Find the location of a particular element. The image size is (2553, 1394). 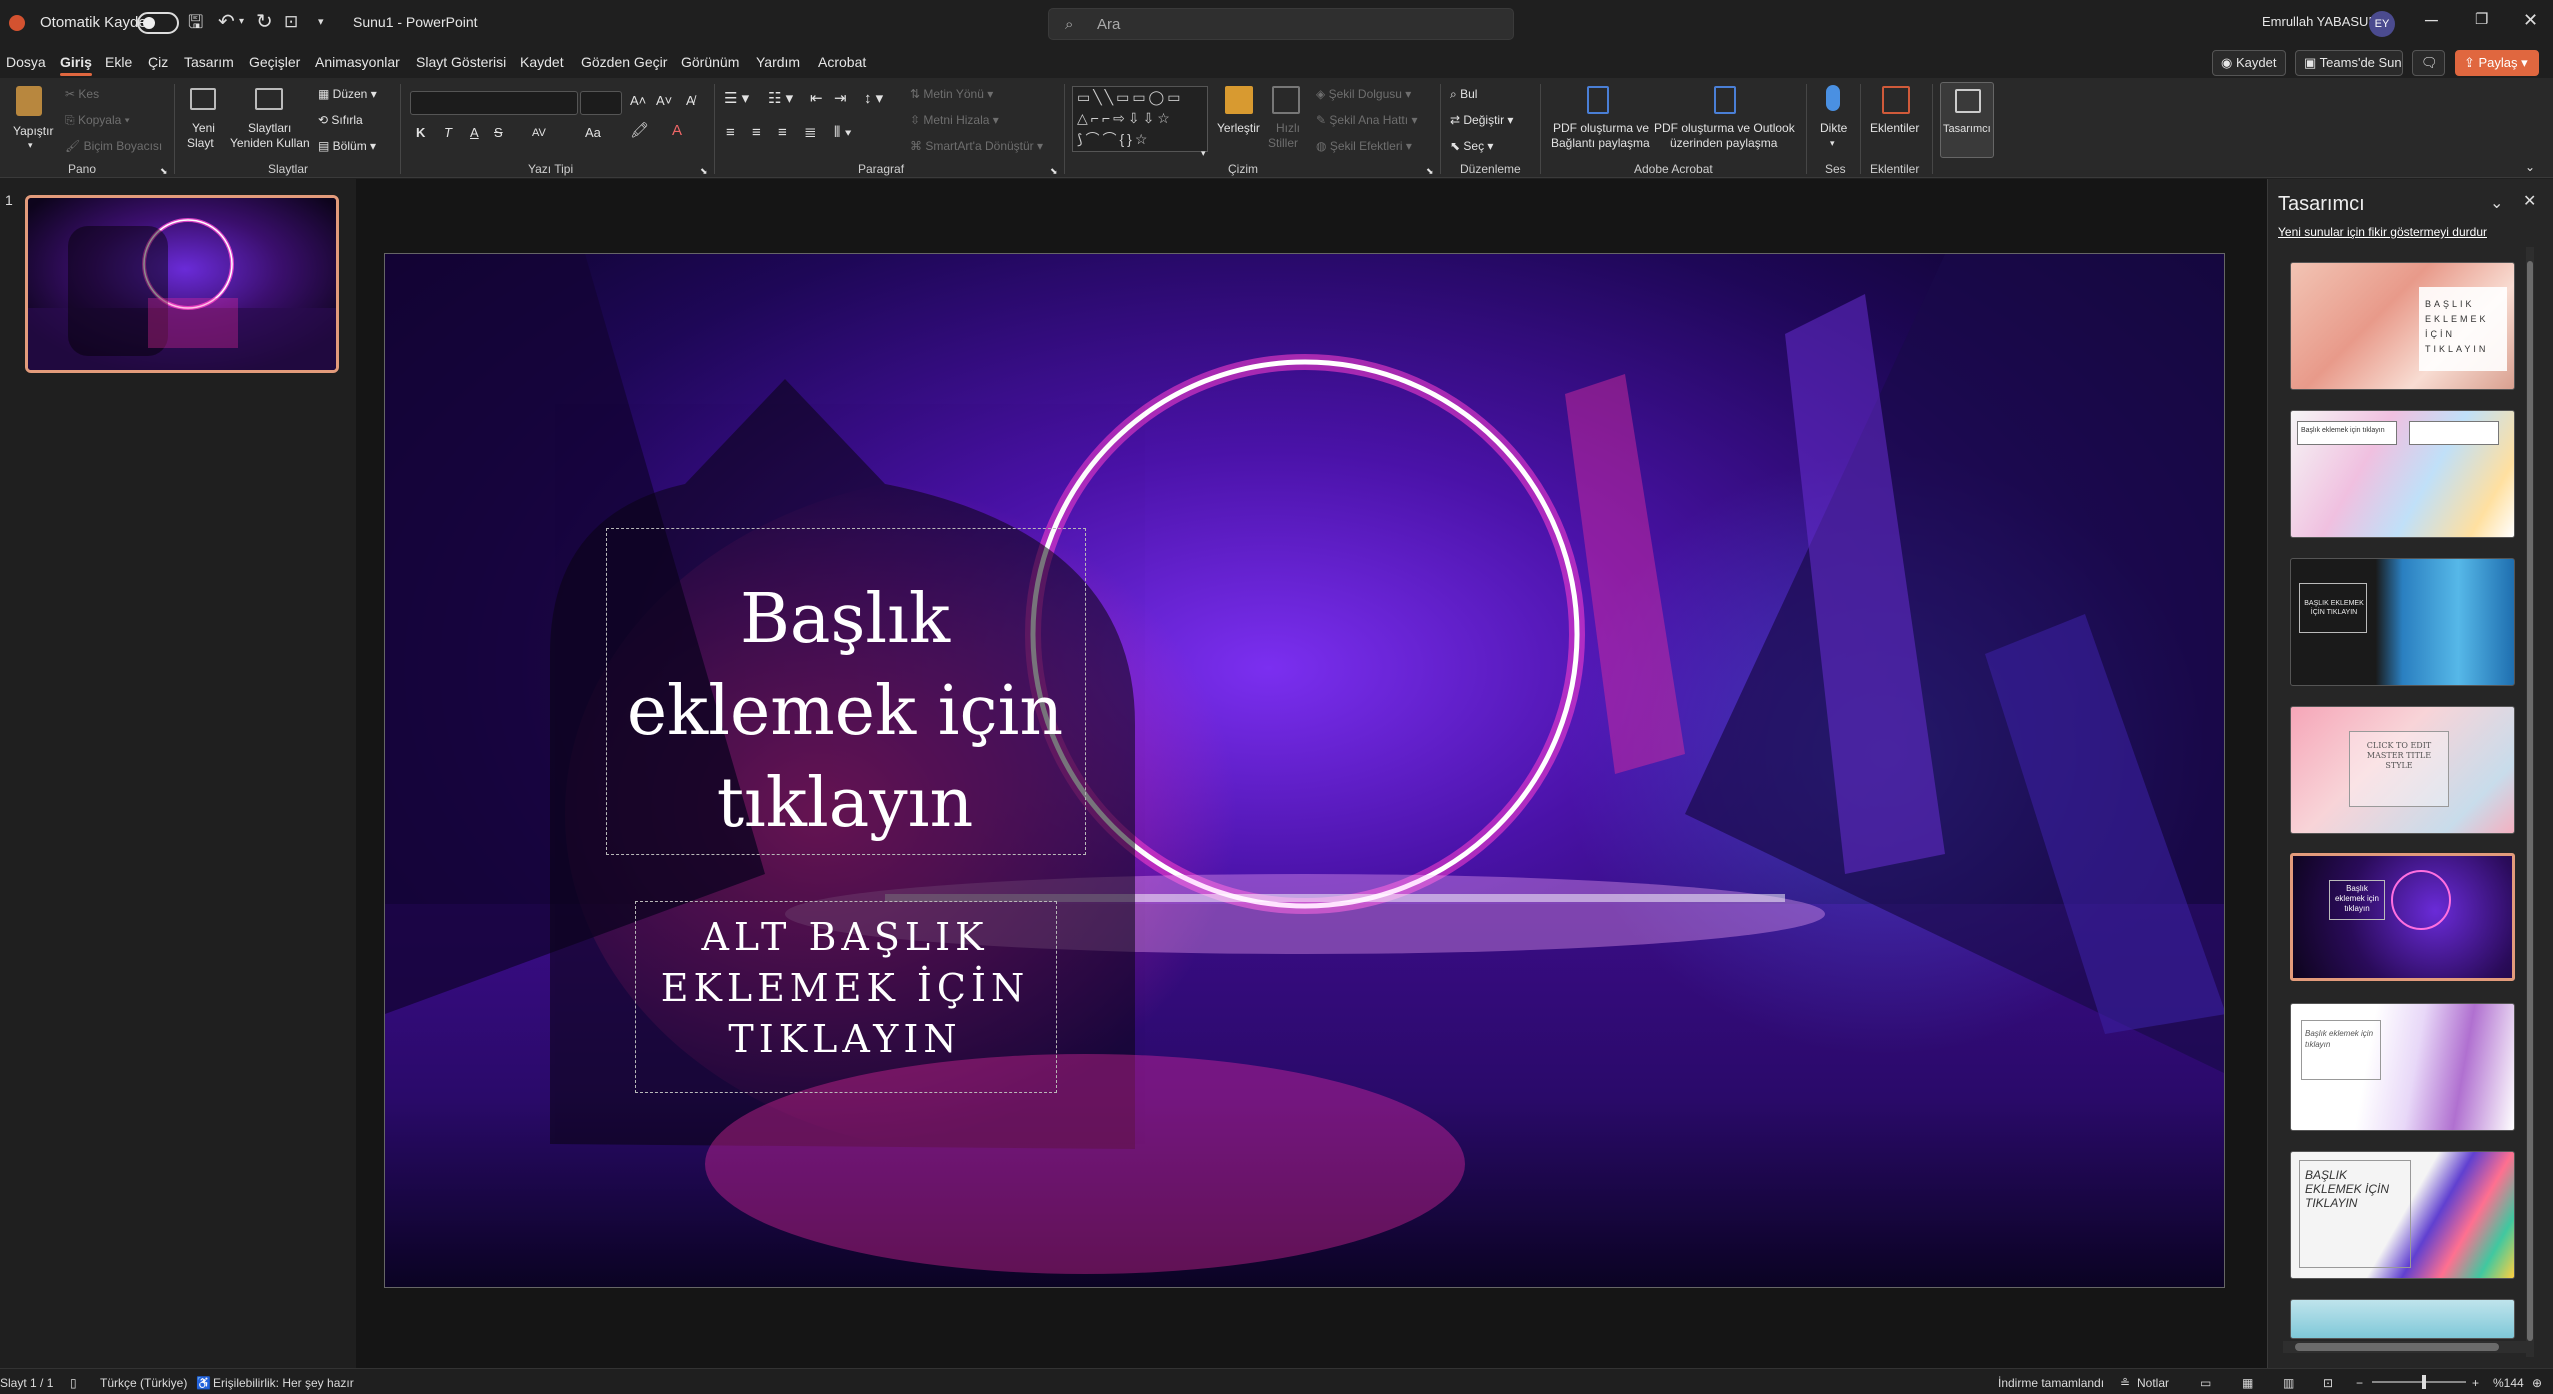

justify-icon: ≣ is located at coordinates (810, 132).